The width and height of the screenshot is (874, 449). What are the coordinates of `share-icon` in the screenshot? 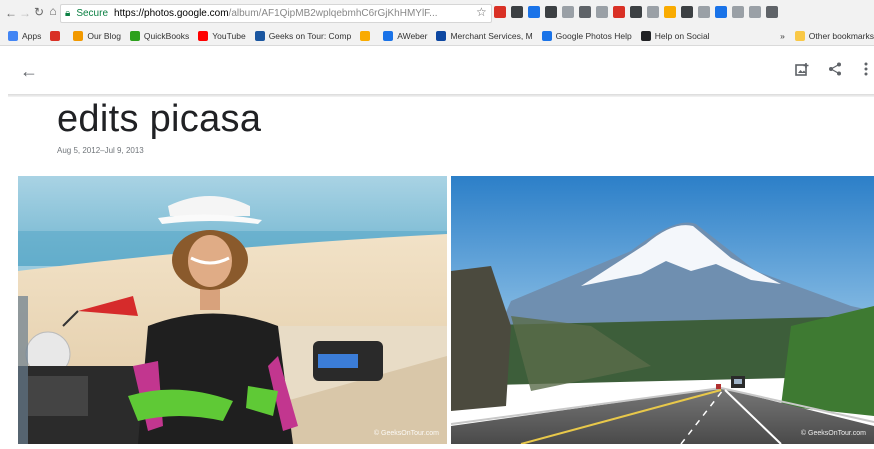 It's located at (835, 70).